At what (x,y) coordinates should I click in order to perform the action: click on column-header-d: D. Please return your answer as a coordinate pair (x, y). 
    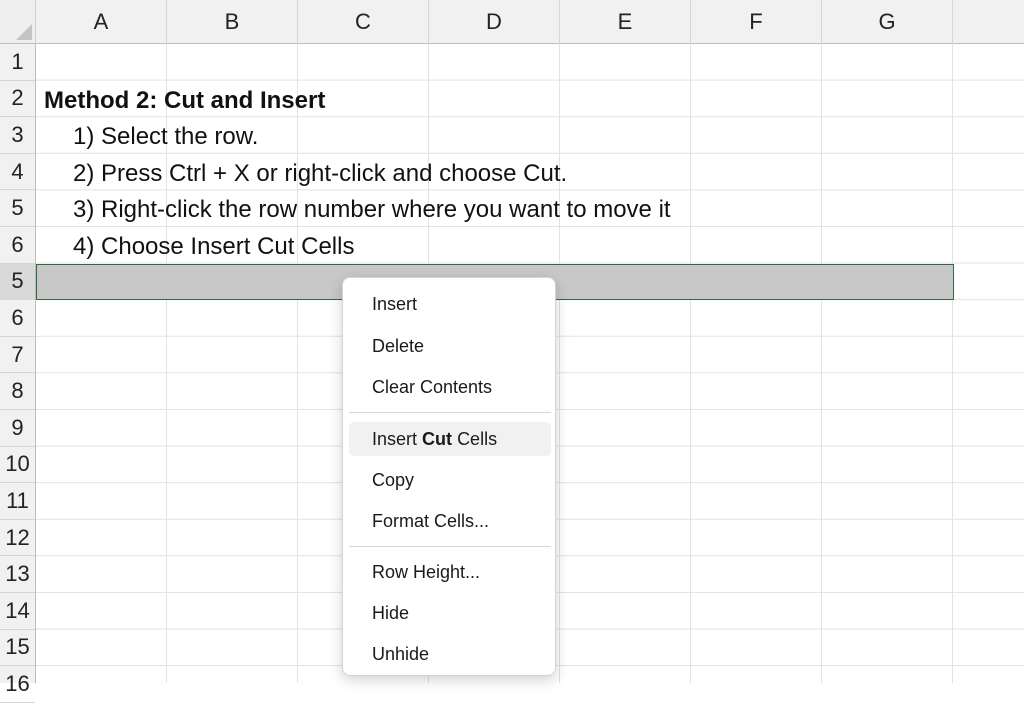
    Looking at the image, I should click on (494, 22).